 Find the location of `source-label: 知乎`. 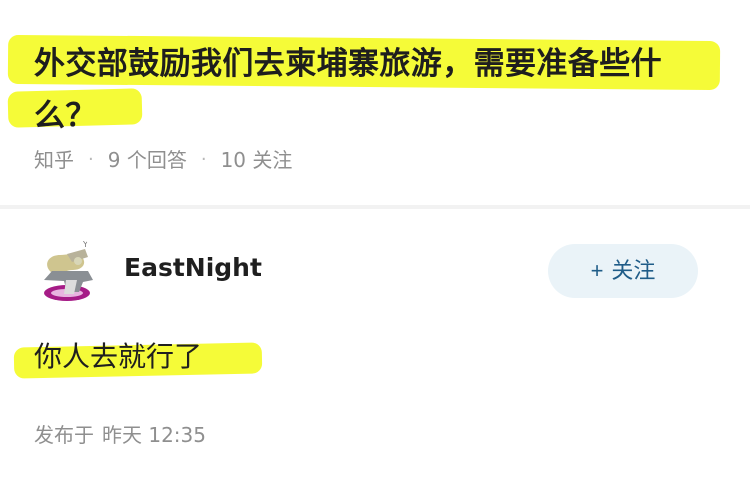

source-label: 知乎 is located at coordinates (54, 160).